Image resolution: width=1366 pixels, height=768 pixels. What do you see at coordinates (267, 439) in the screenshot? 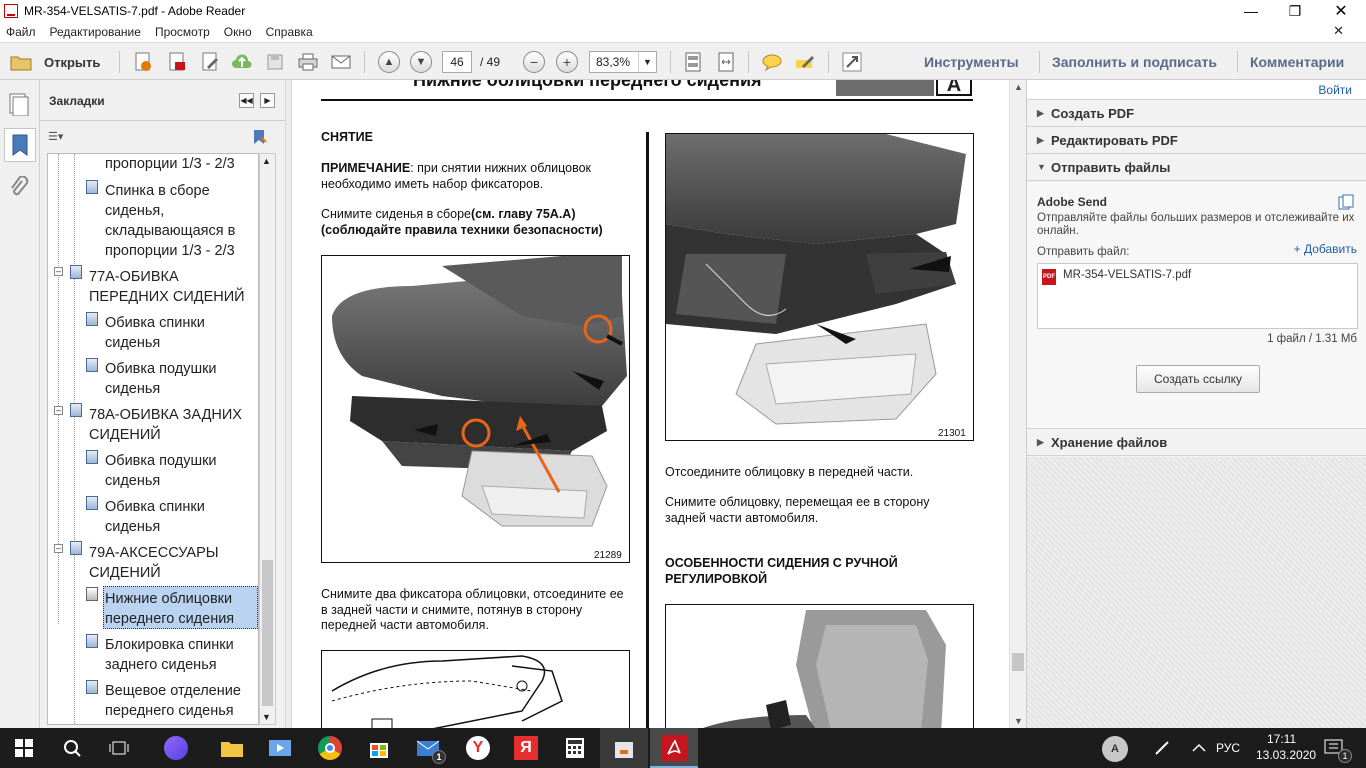
I see `bookmarks-scrollbar: ▲ ▼` at bounding box center [267, 439].